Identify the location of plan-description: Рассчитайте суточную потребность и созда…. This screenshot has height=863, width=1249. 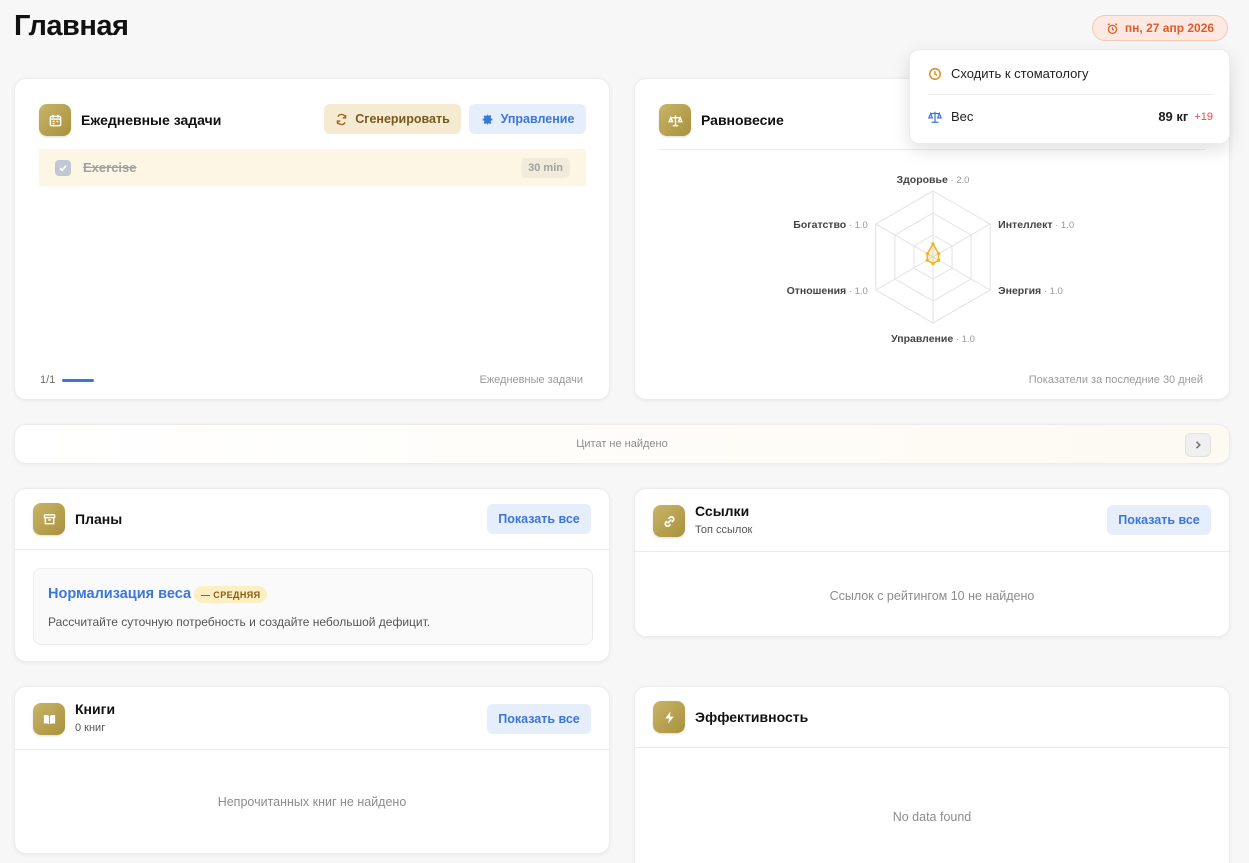
(239, 622).